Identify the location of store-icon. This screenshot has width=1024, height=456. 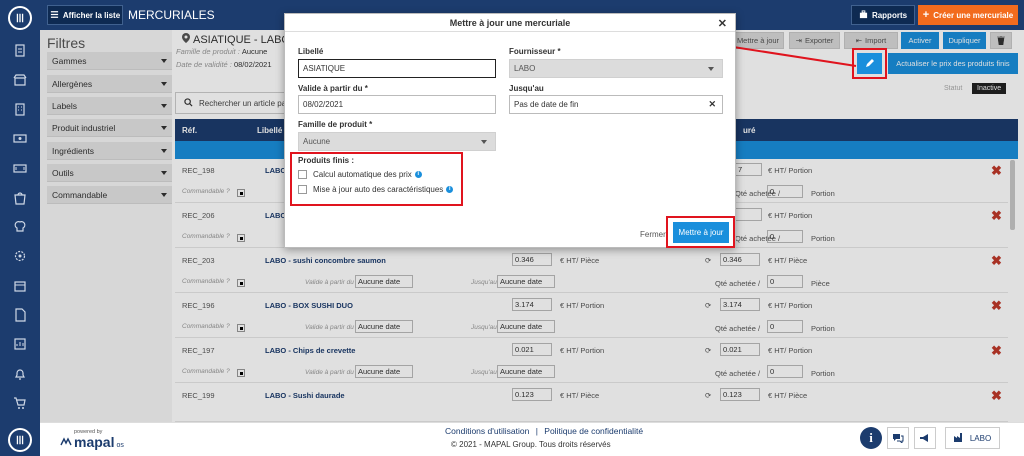
(20, 80).